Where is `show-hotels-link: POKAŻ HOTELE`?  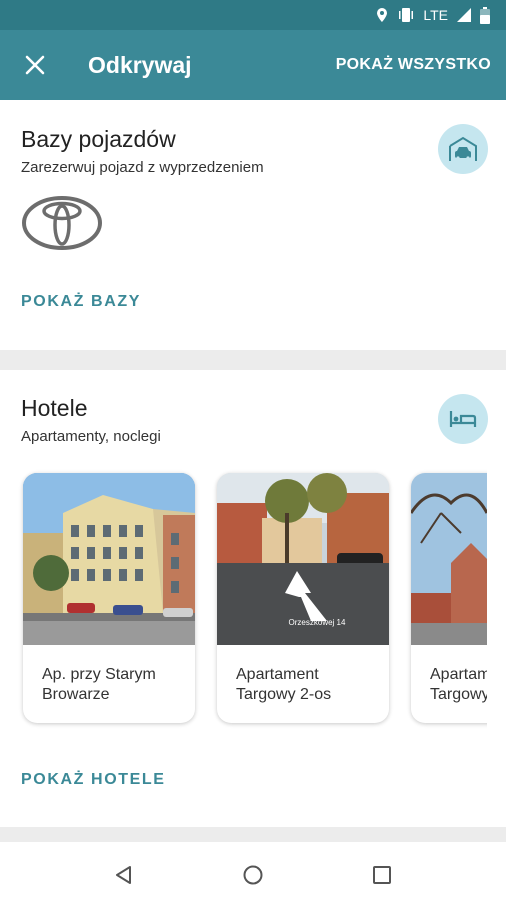 show-hotels-link: POKAŻ HOTELE is located at coordinates (93, 780).